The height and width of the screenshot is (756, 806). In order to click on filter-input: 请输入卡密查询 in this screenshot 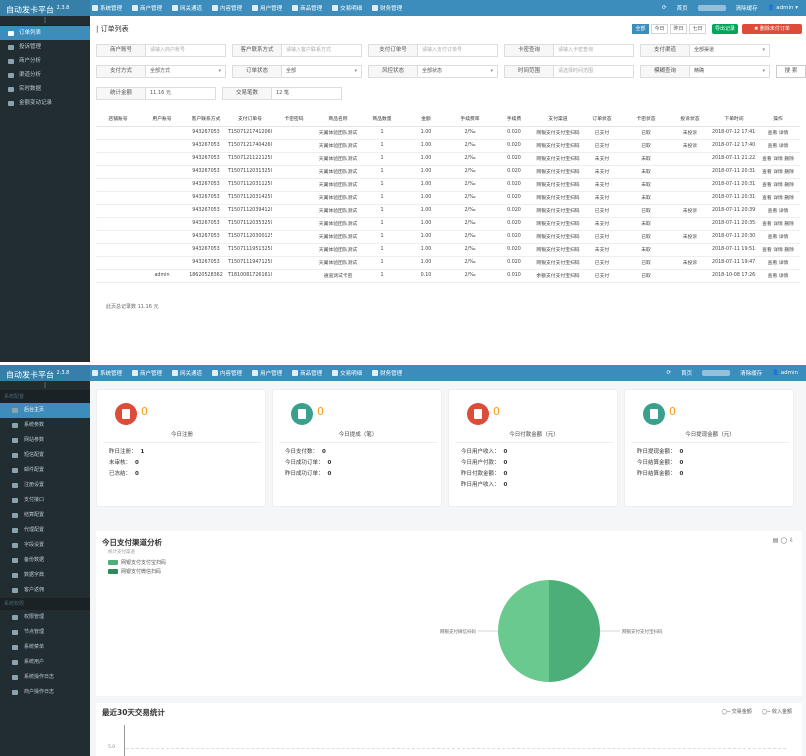, I will do `click(594, 50)`.